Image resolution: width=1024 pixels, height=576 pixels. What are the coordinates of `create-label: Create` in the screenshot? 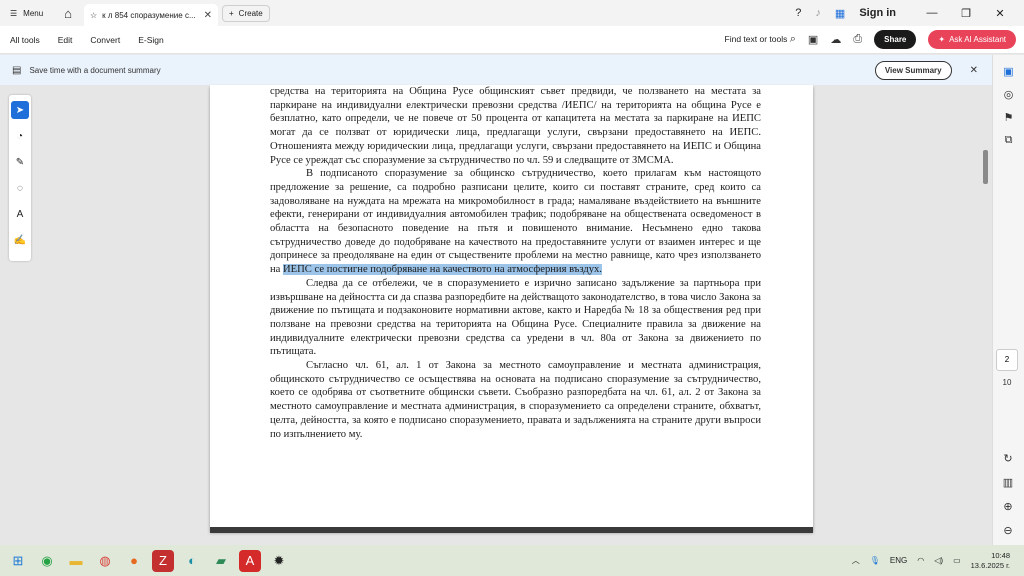 It's located at (250, 13).